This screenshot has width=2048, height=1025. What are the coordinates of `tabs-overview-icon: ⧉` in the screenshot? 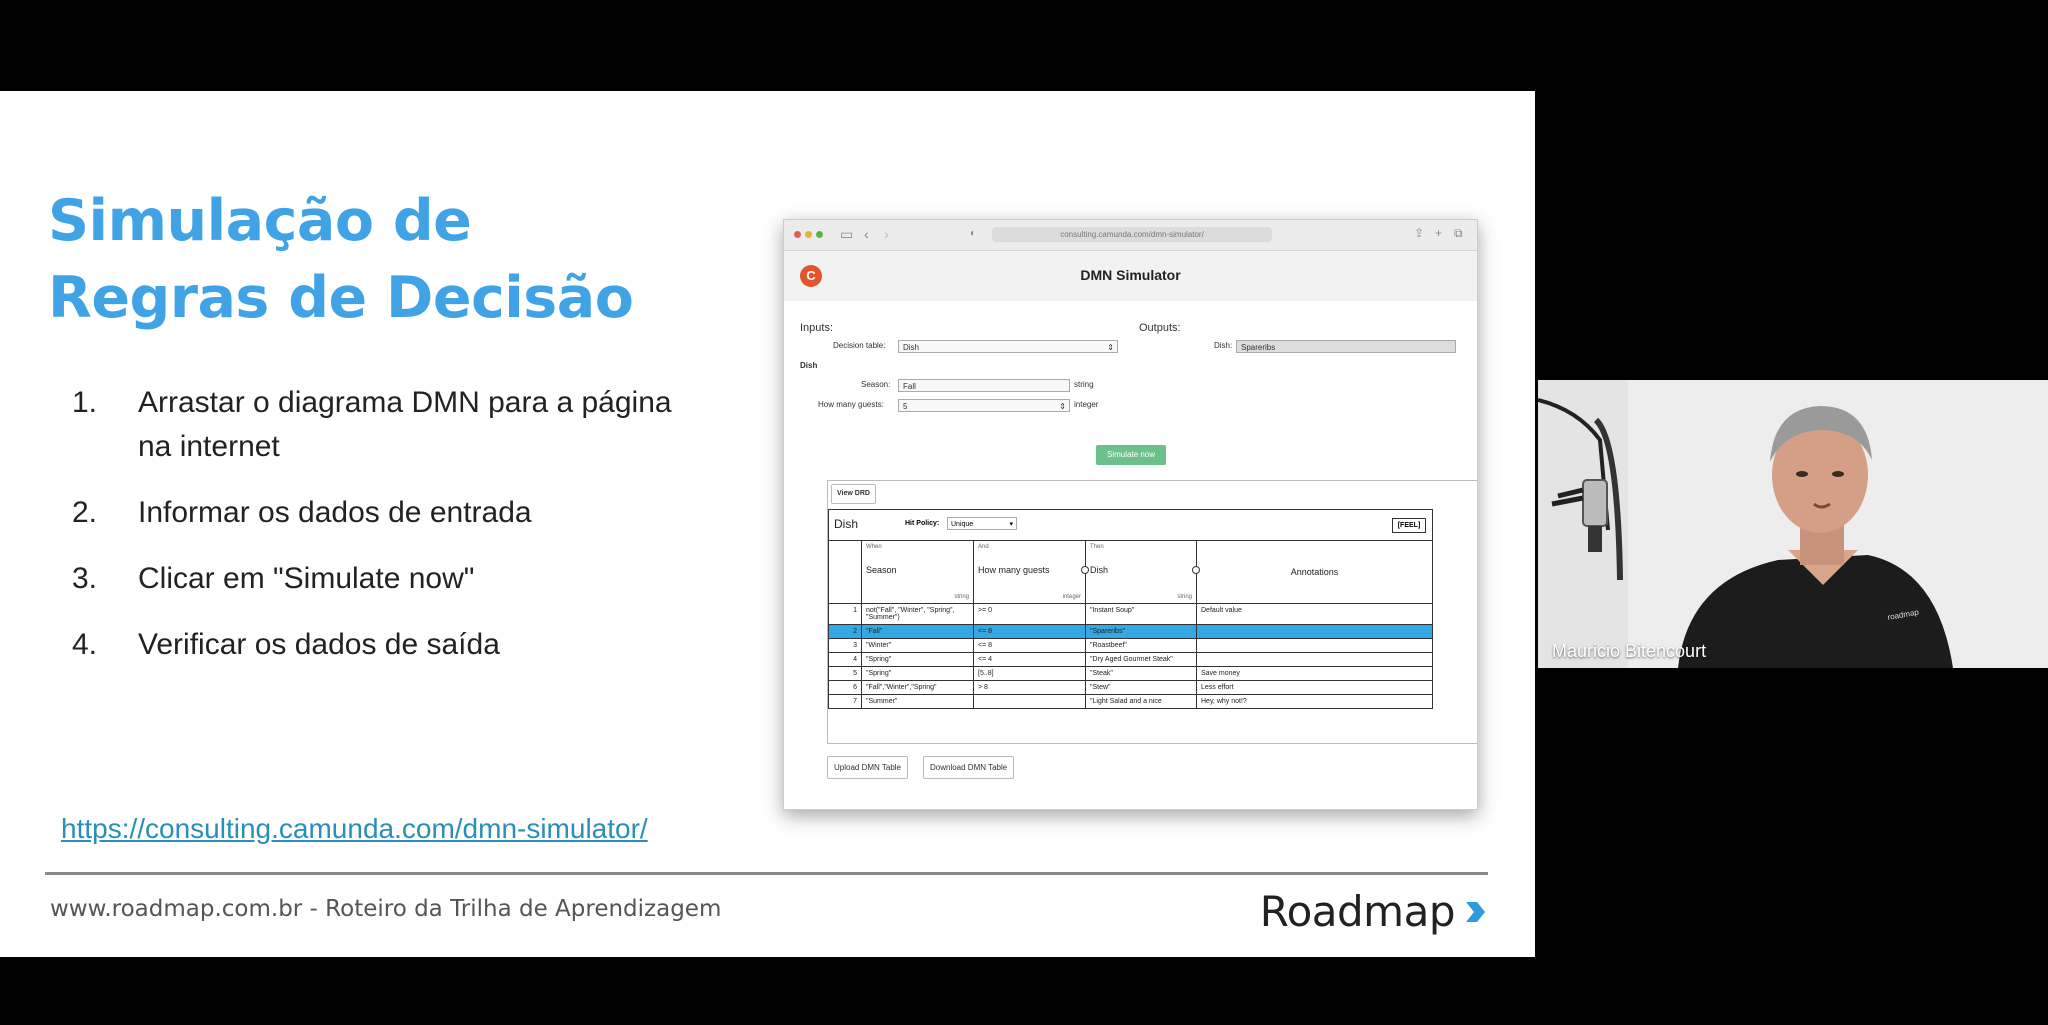 It's located at (1458, 233).